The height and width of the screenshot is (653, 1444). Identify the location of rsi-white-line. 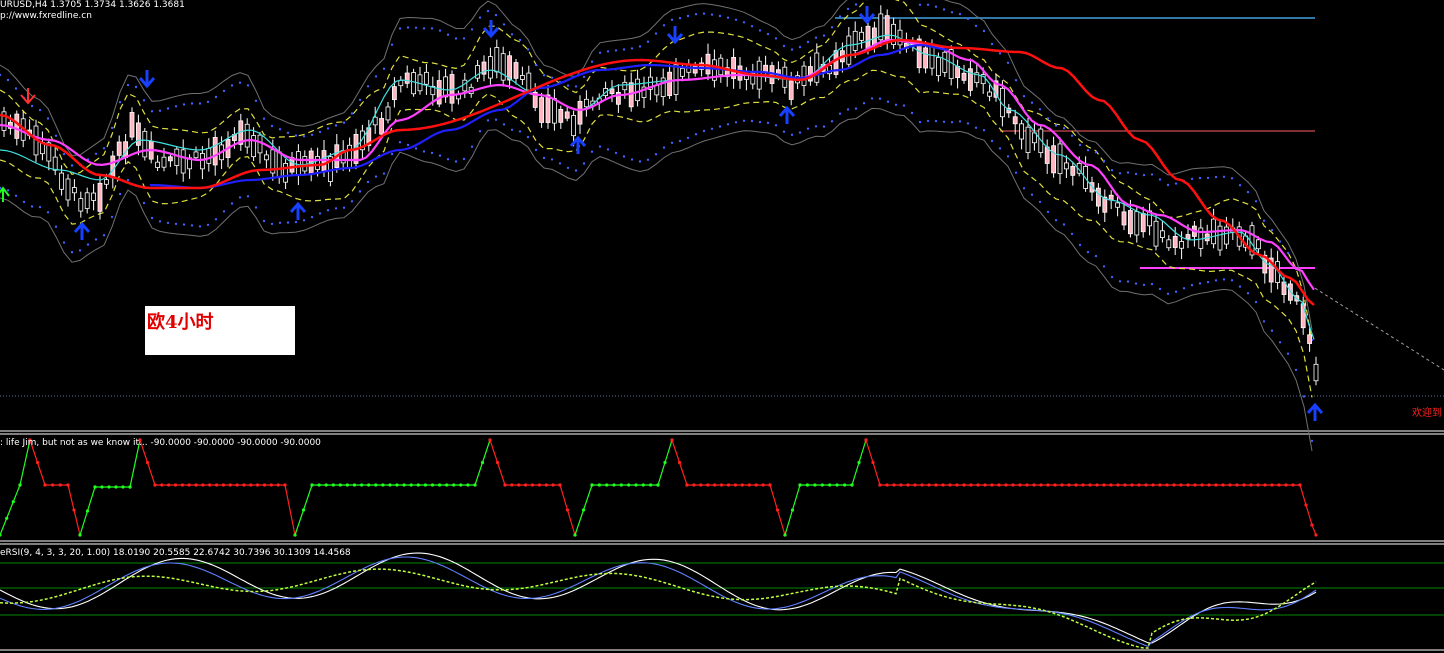
(658, 598).